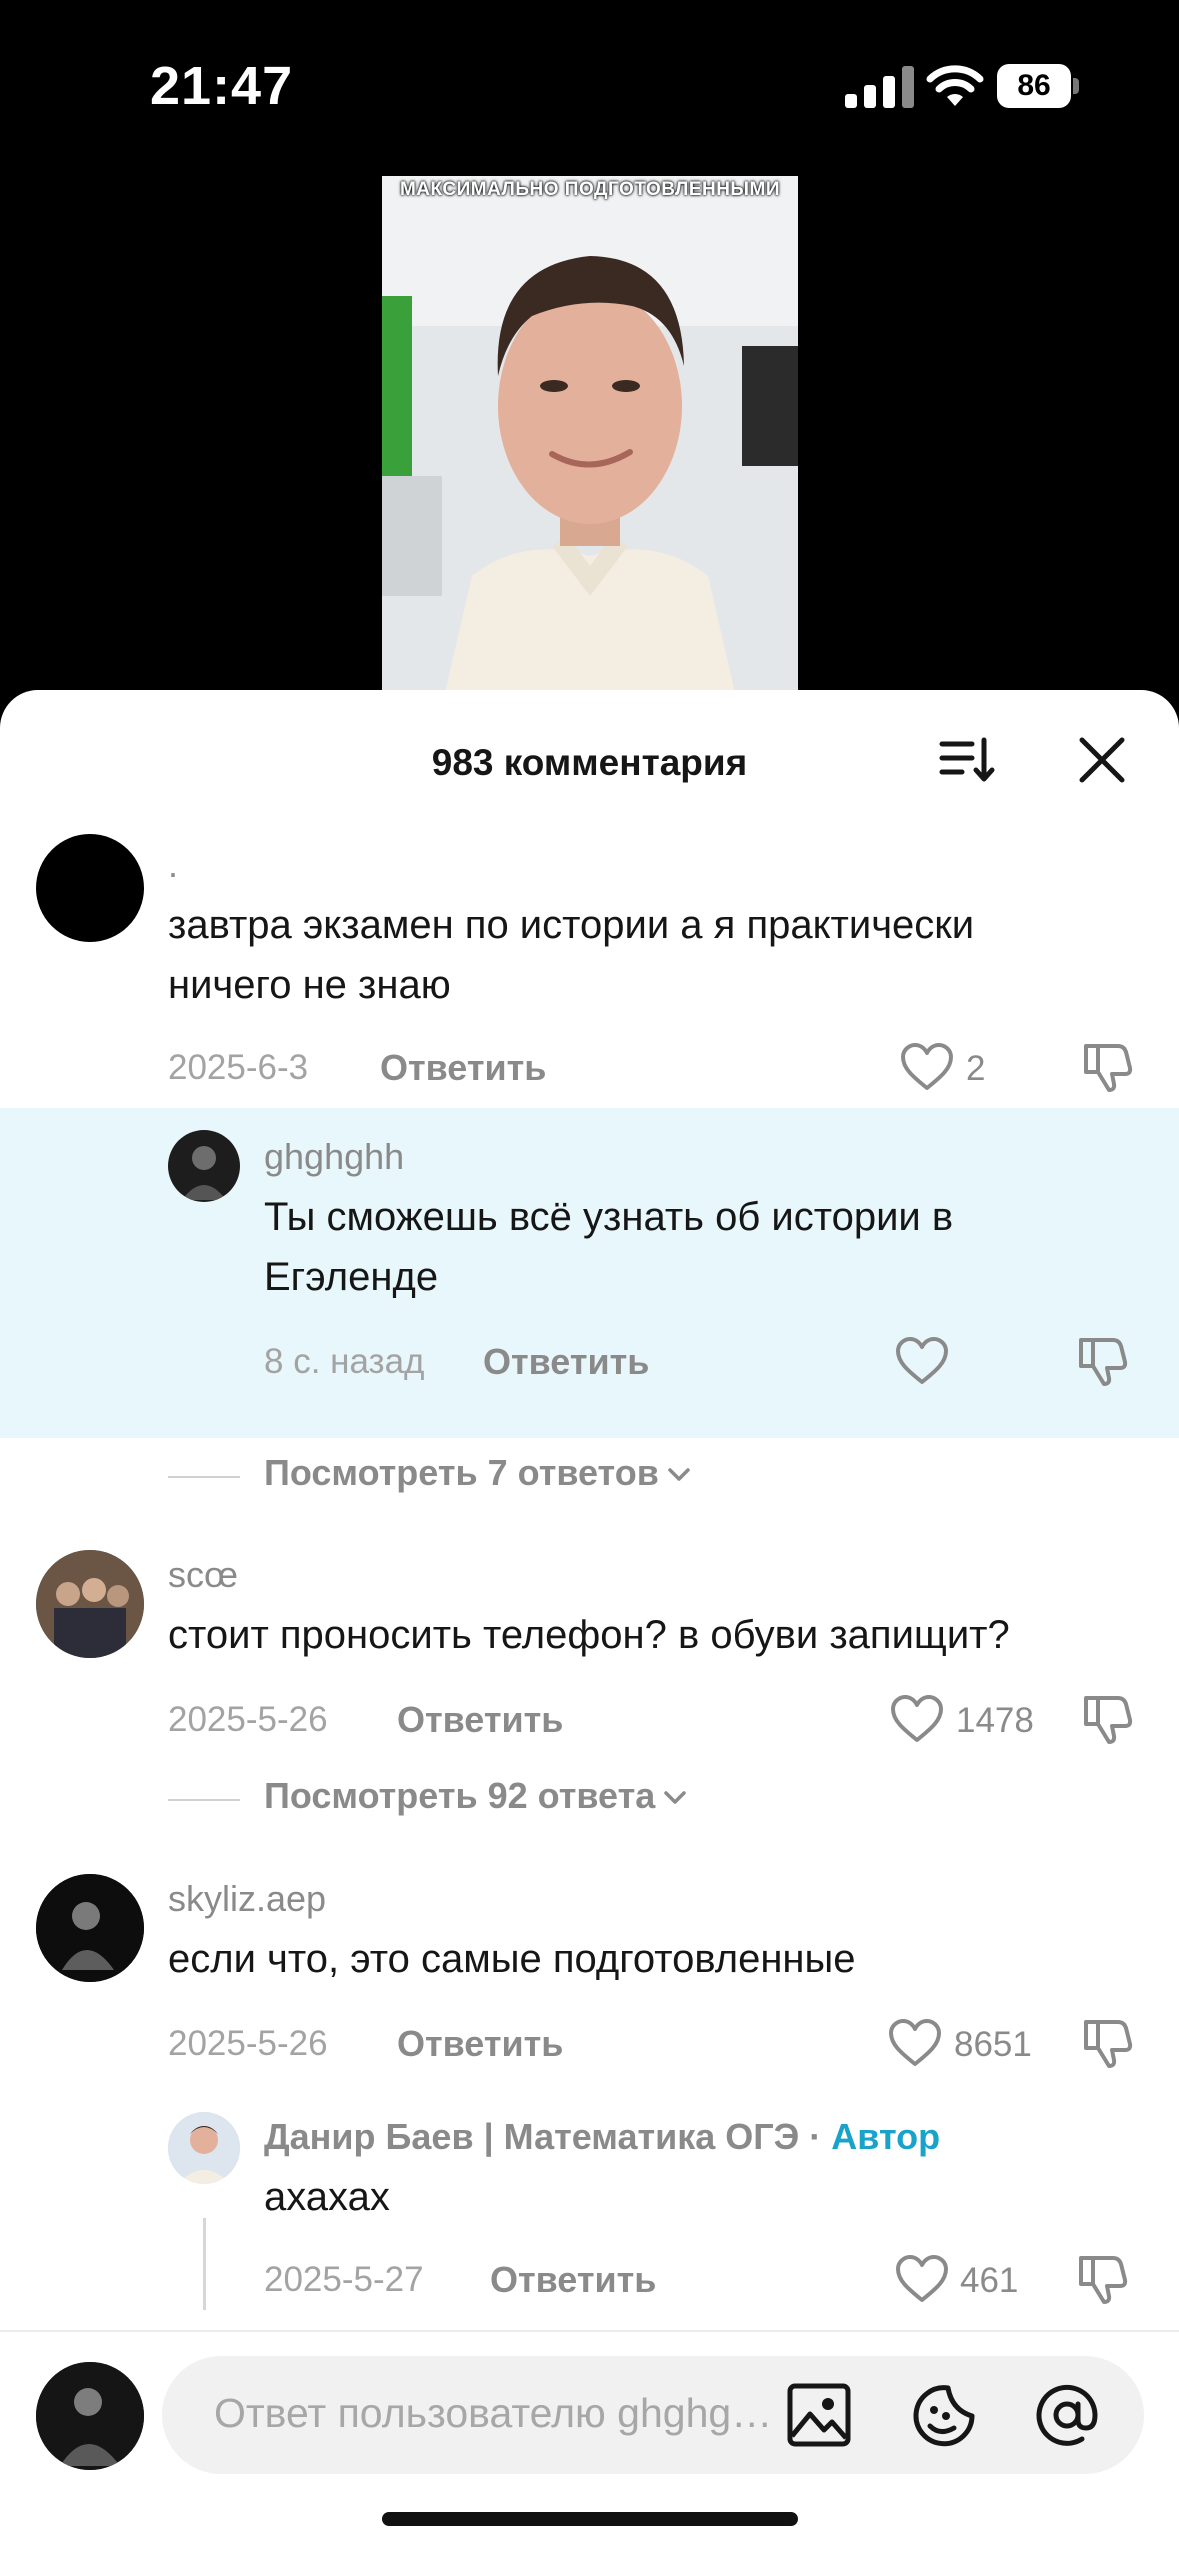 The width and height of the screenshot is (1179, 2556). I want to click on reply-username: ghghghh, so click(334, 1157).